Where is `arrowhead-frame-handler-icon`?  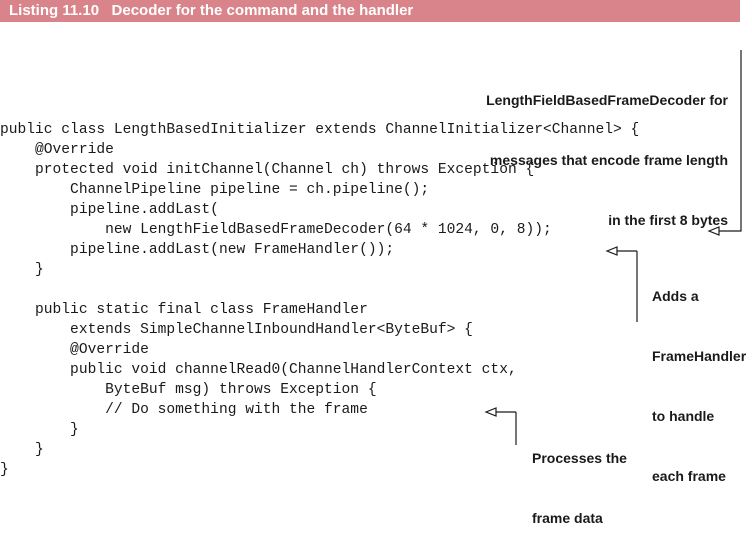 arrowhead-frame-handler-icon is located at coordinates (611, 251).